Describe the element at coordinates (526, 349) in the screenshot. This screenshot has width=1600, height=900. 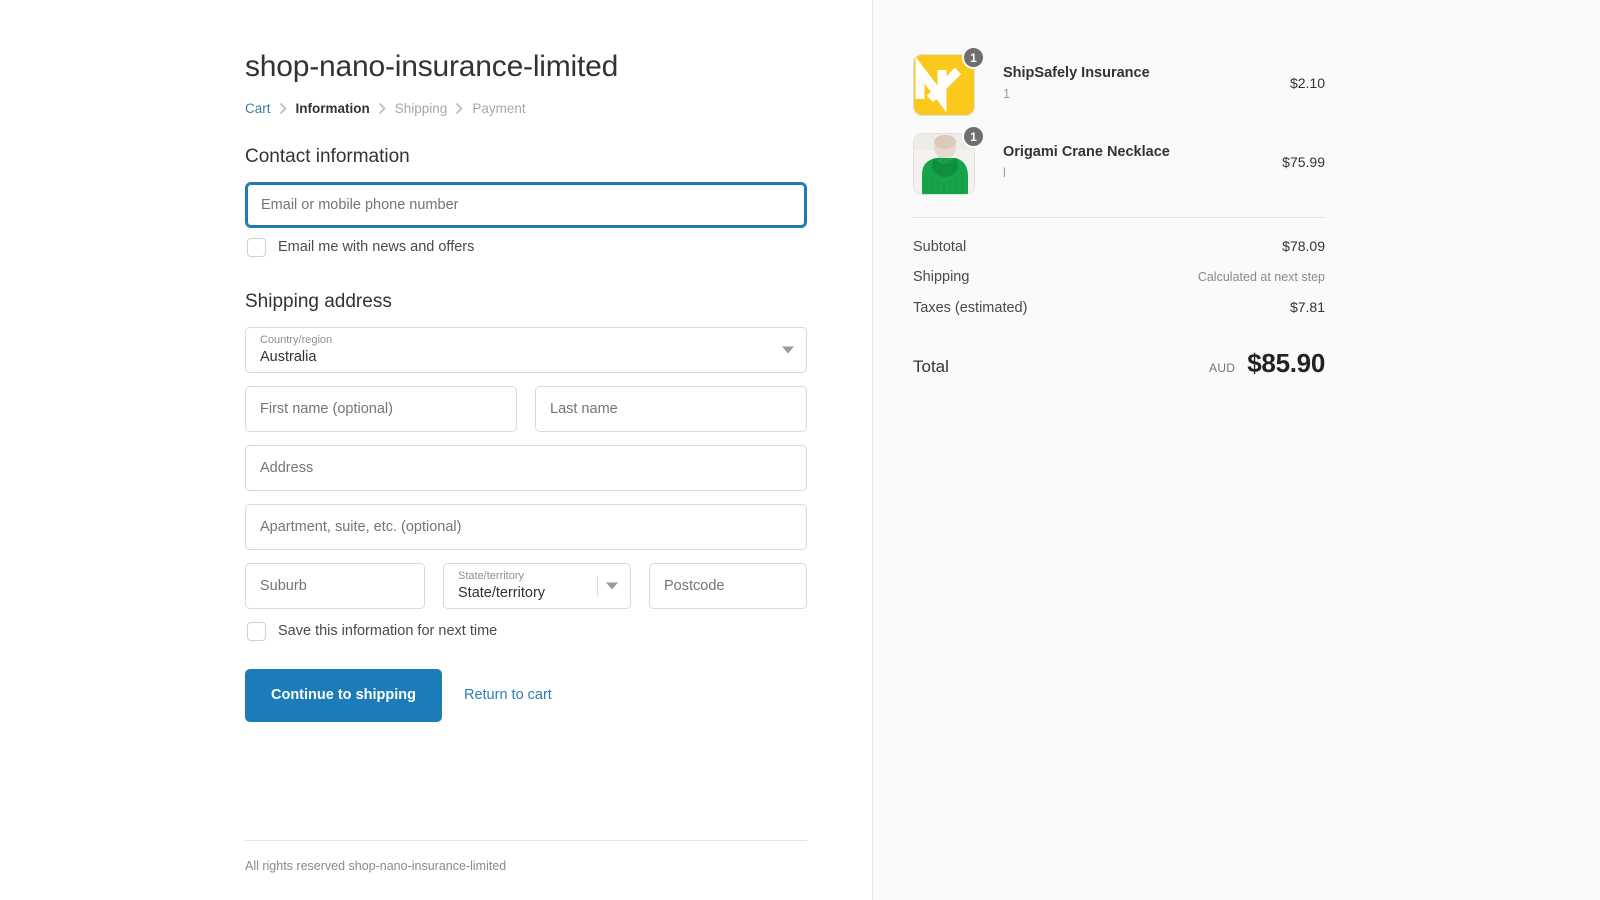
I see `country-region-select: Country/region Australia` at that location.